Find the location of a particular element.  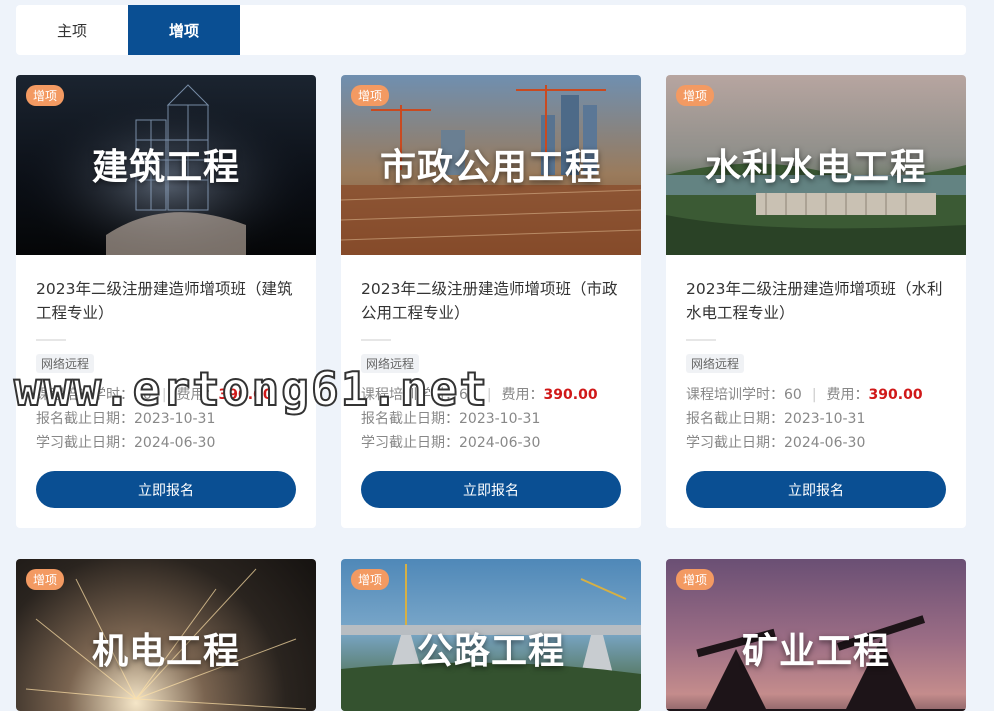

course-title: 2023年二级注册建造师增项班（建筑工程专业） is located at coordinates (166, 301).